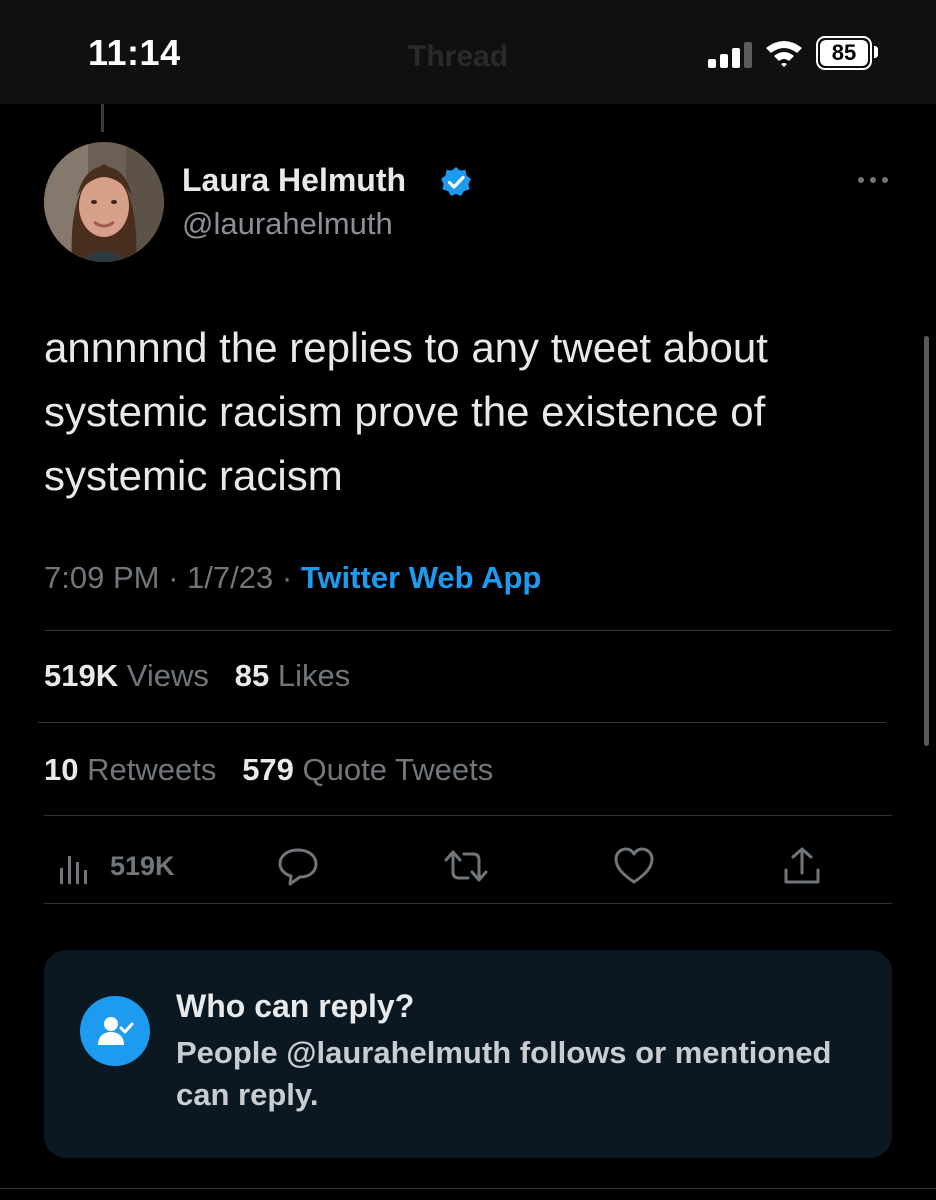 This screenshot has height=1200, width=936. Describe the element at coordinates (81, 675) in the screenshot. I see `views-count: 519K` at that location.